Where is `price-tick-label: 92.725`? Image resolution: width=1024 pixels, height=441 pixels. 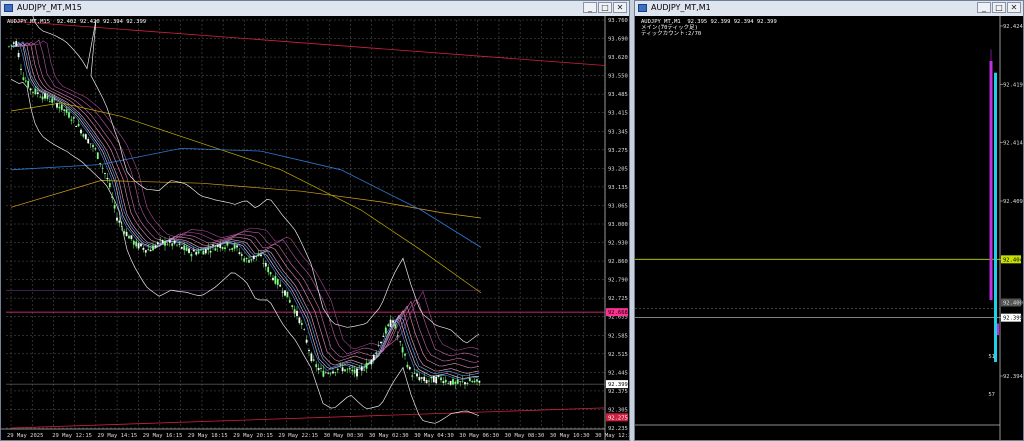 price-tick-label: 92.725 is located at coordinates (618, 299).